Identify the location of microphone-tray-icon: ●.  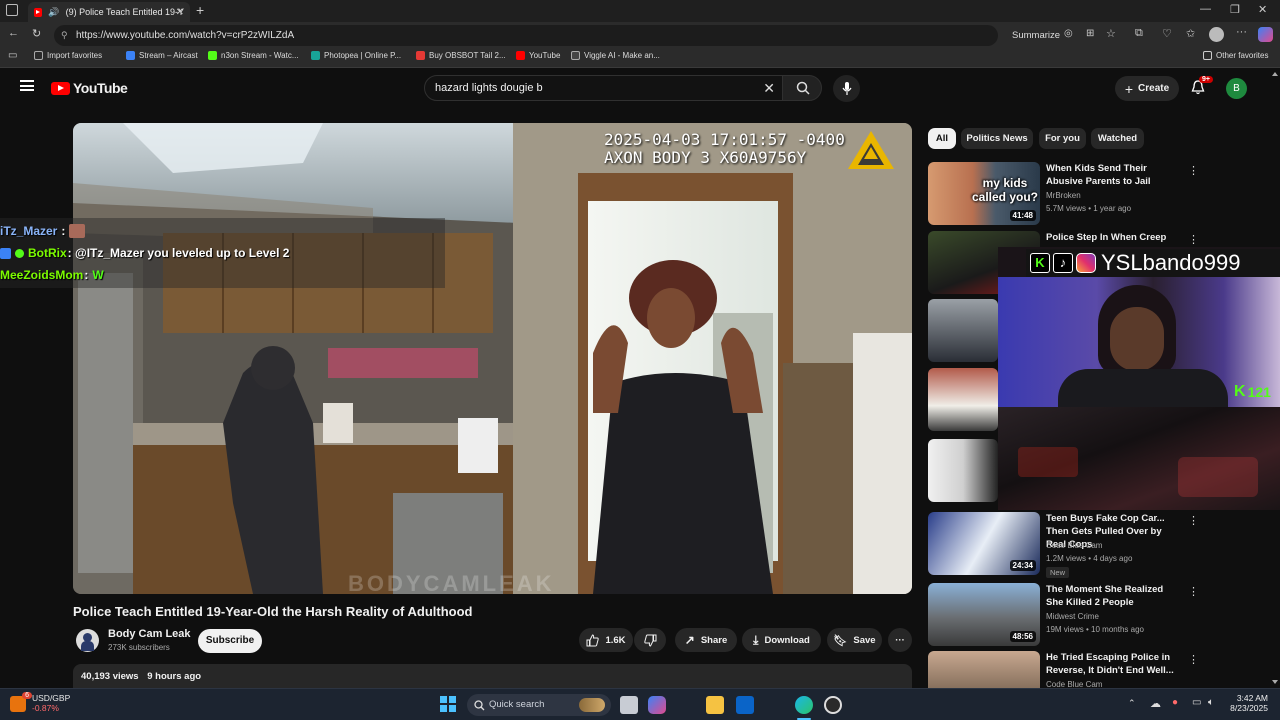
(1175, 702).